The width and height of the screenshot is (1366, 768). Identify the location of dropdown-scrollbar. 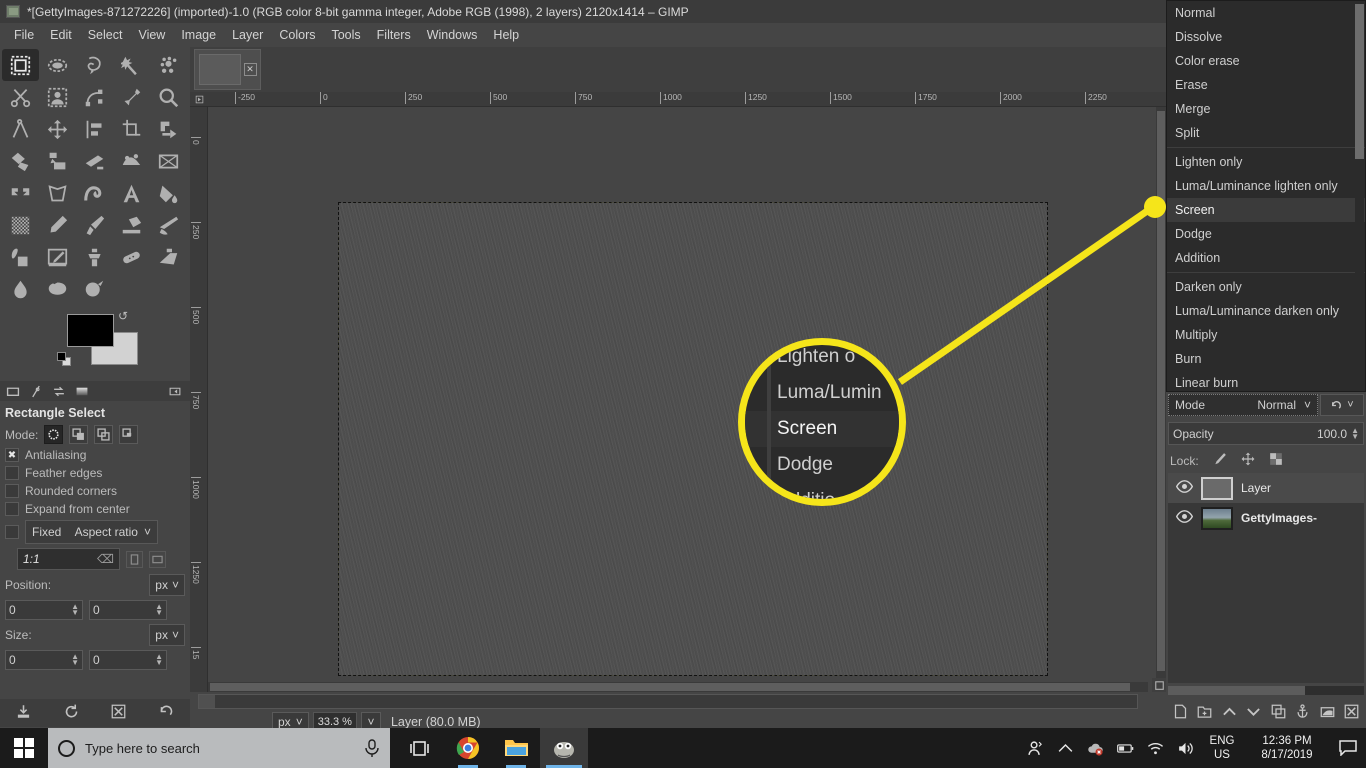
(1359, 196).